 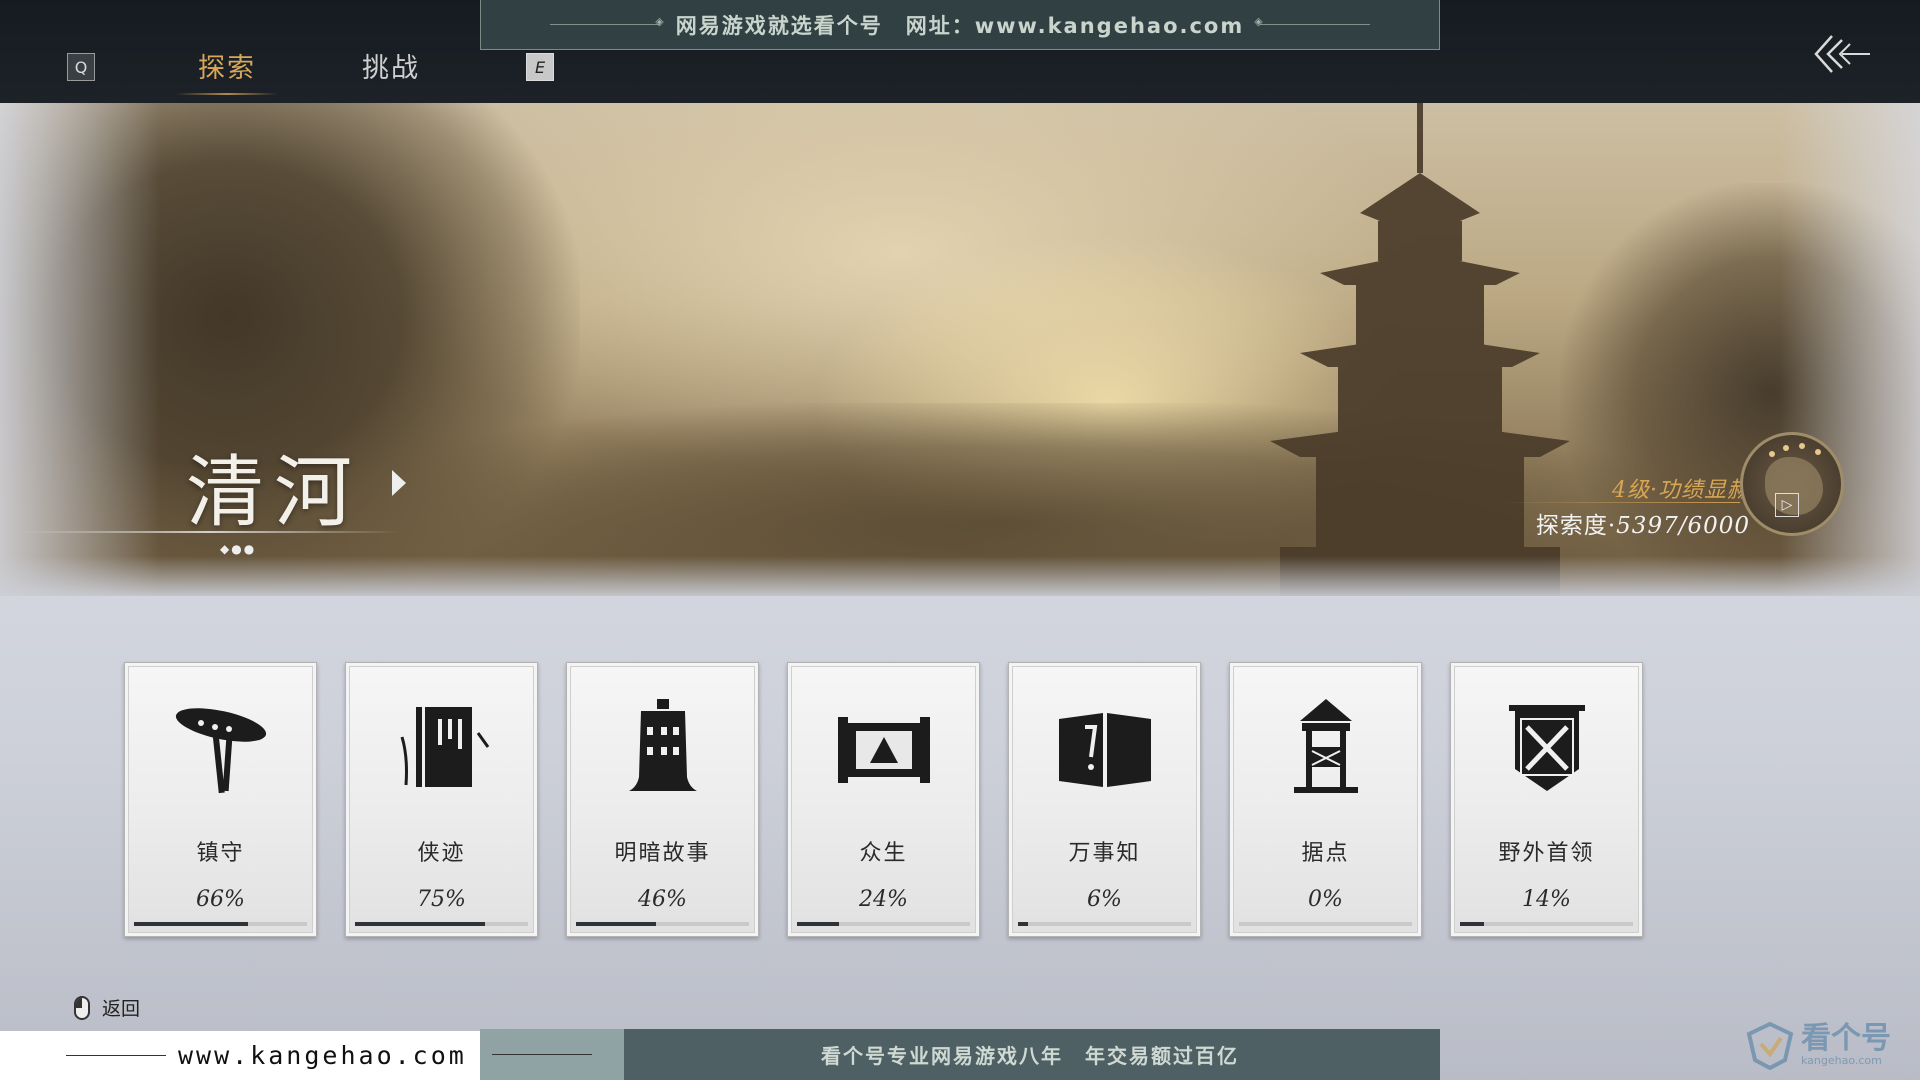 I want to click on mist-bottom, so click(x=960, y=576).